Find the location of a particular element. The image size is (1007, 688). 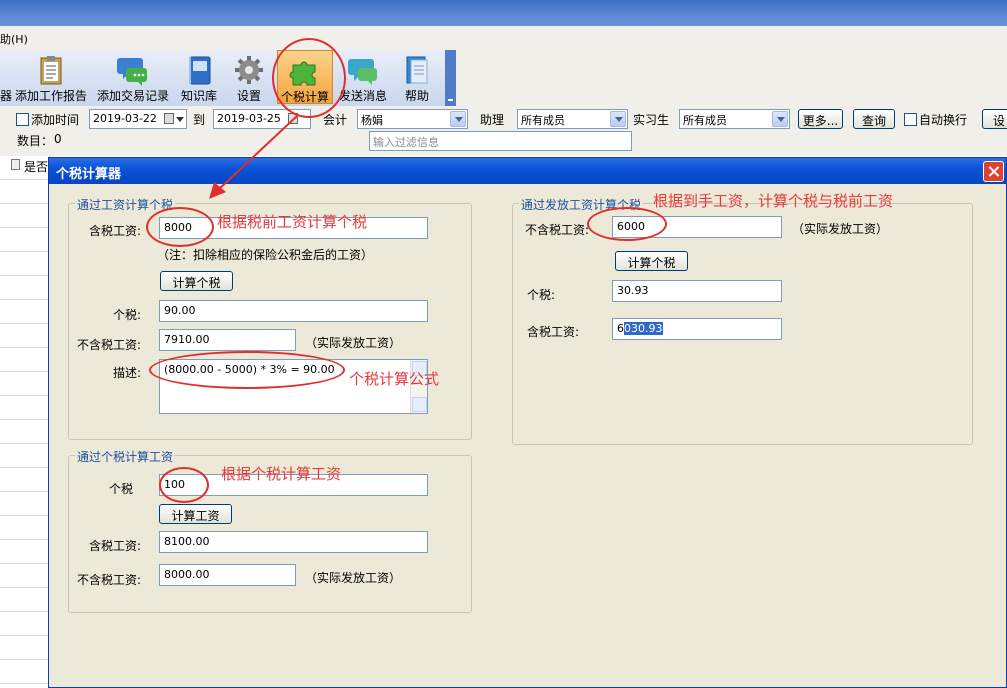

chat-bubbles-icon is located at coordinates (132, 72).